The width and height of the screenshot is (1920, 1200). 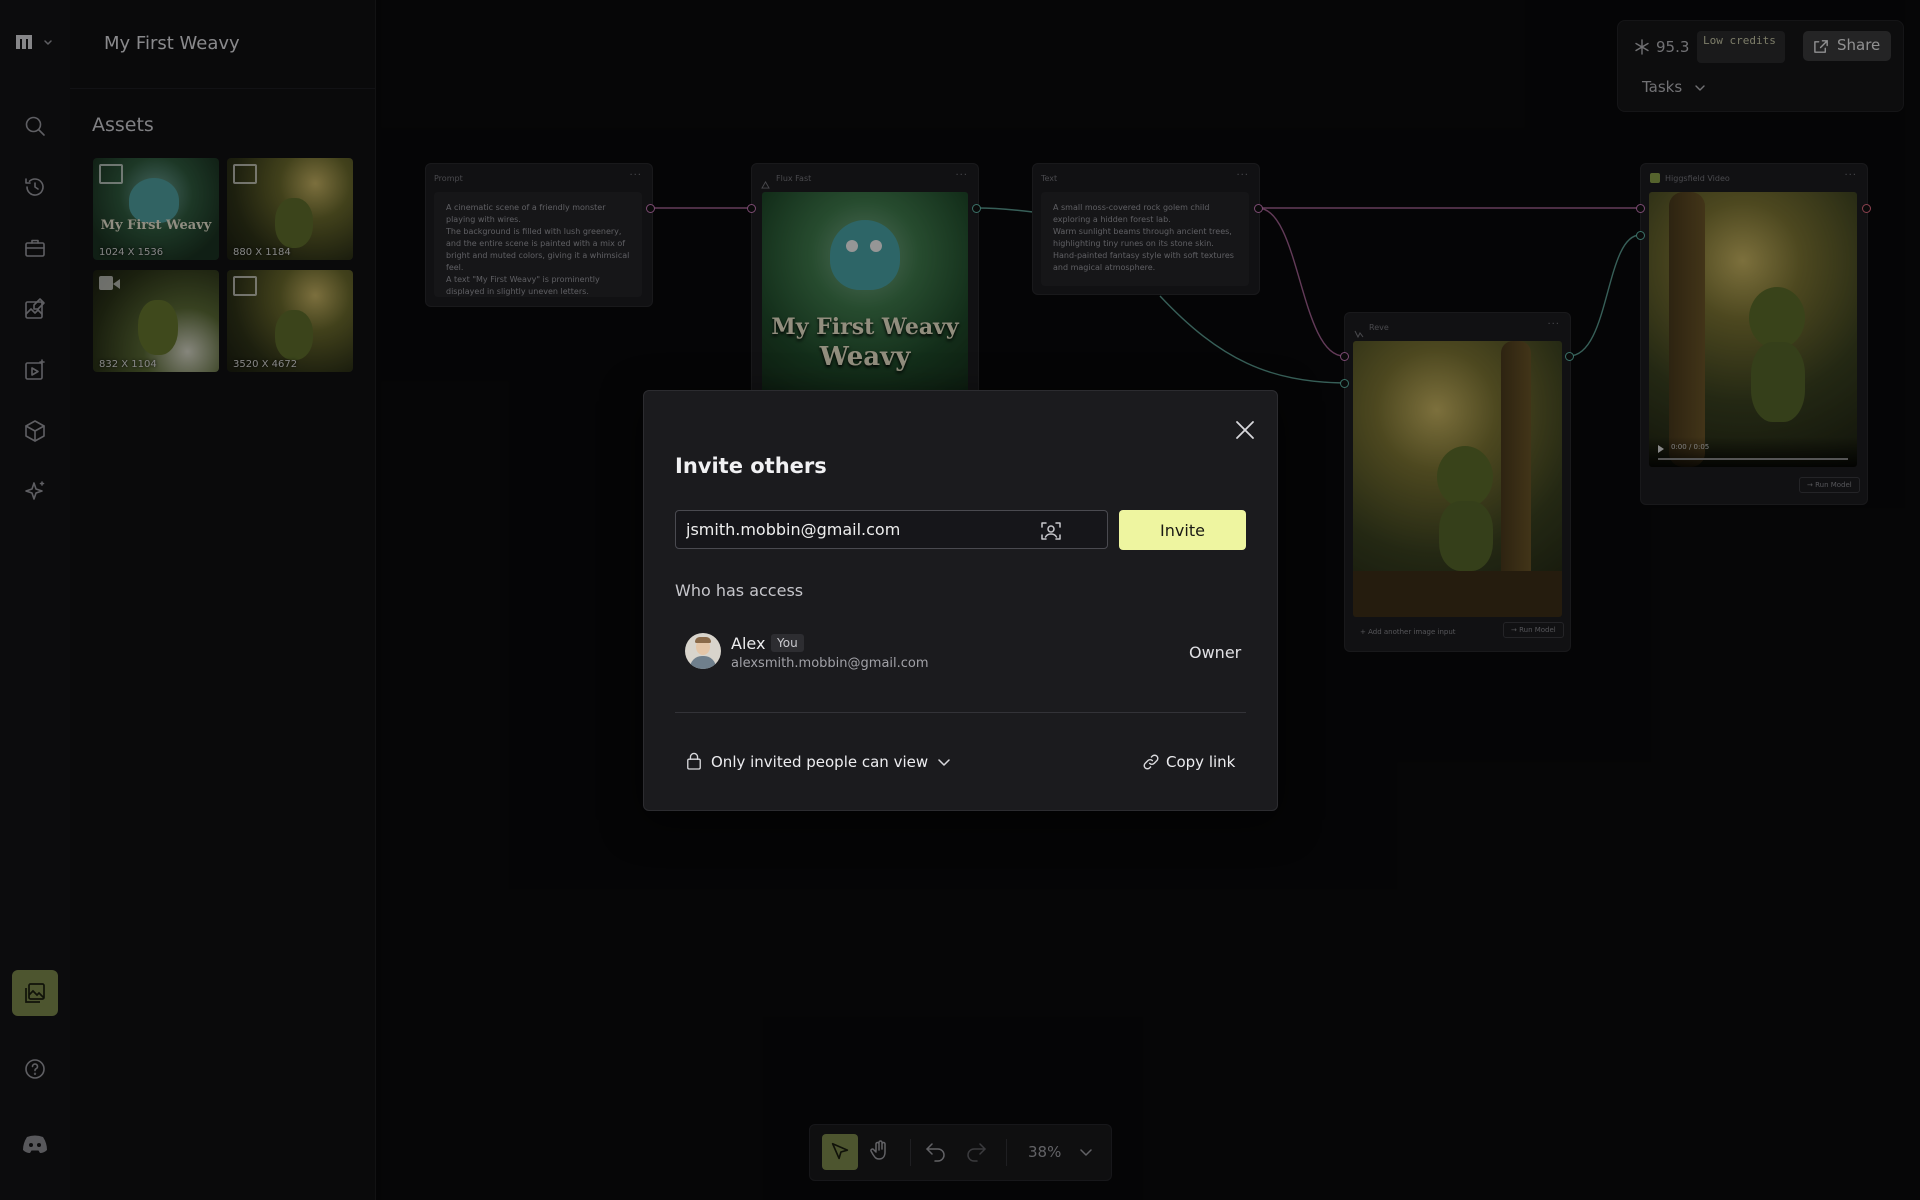 What do you see at coordinates (787, 643) in the screenshot?
I see `you-badge: You` at bounding box center [787, 643].